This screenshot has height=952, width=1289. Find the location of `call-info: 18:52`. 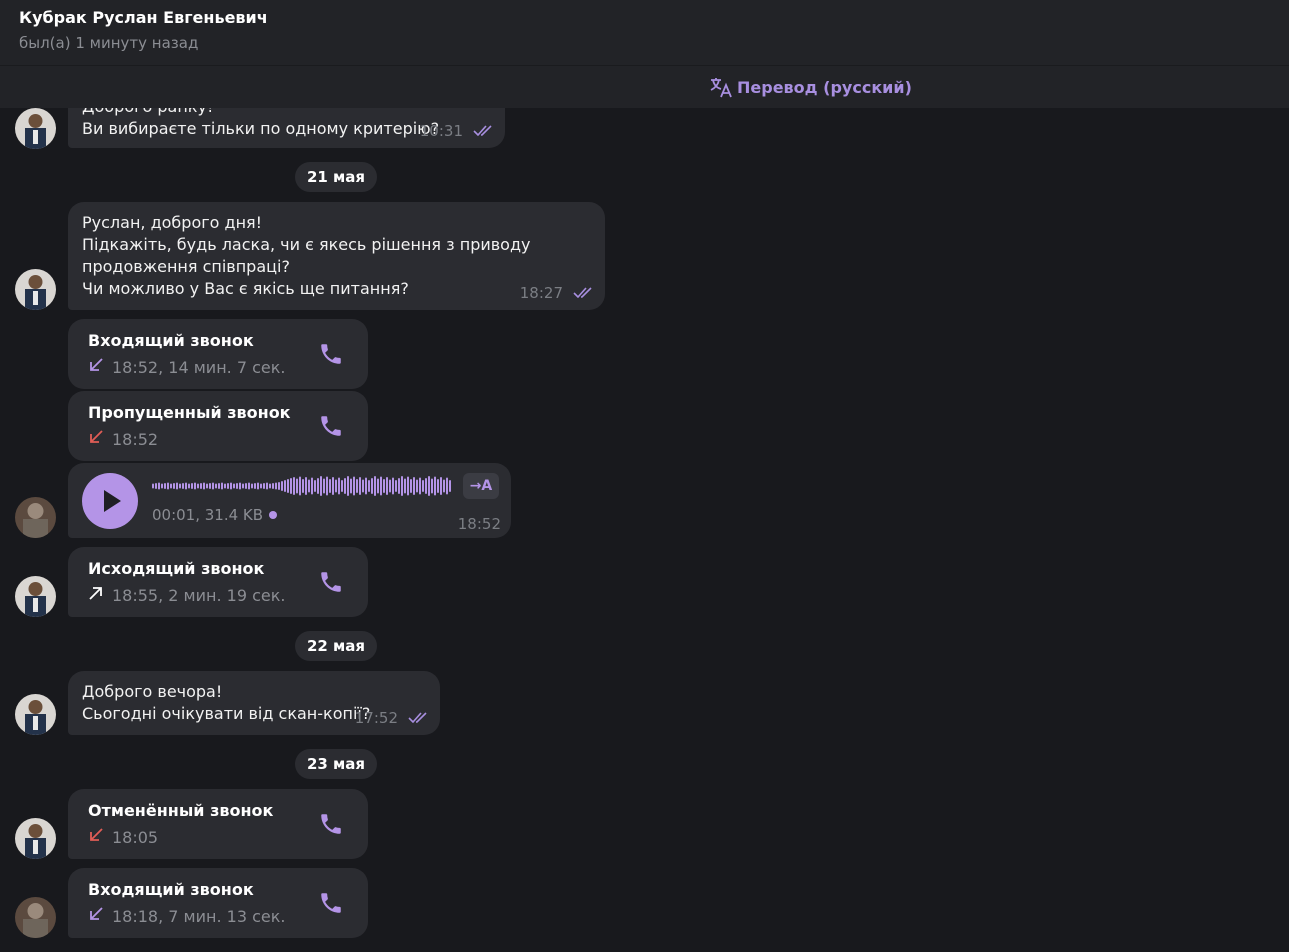

call-info: 18:52 is located at coordinates (123, 439).